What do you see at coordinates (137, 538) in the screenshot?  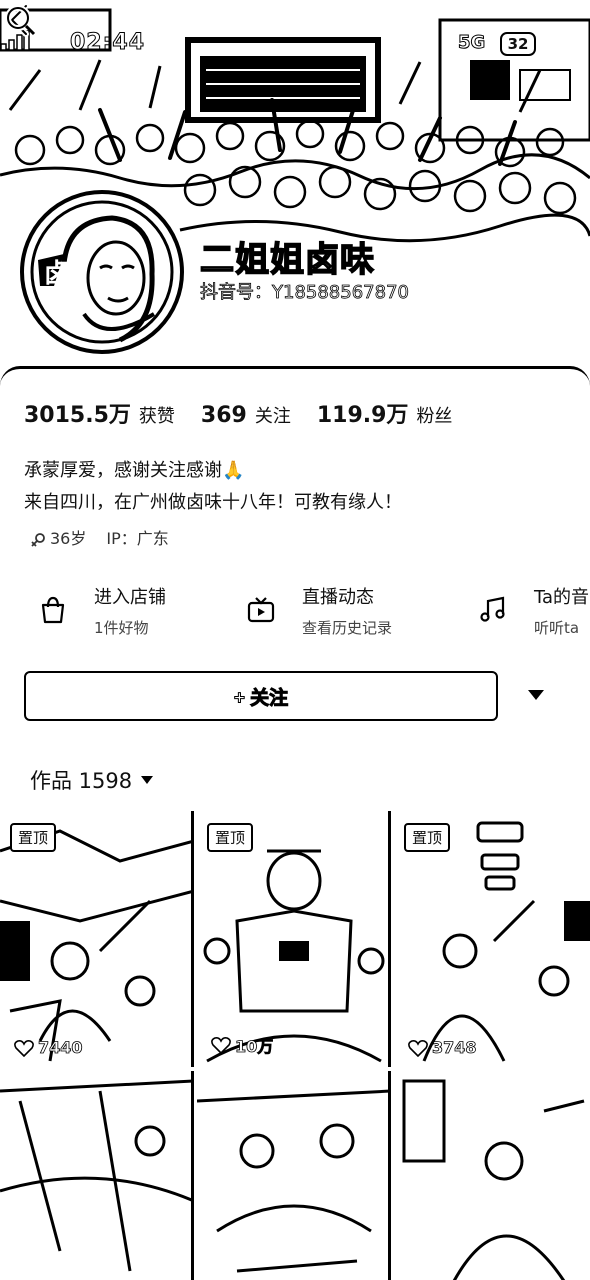 I see `ip-location: IP：广东` at bounding box center [137, 538].